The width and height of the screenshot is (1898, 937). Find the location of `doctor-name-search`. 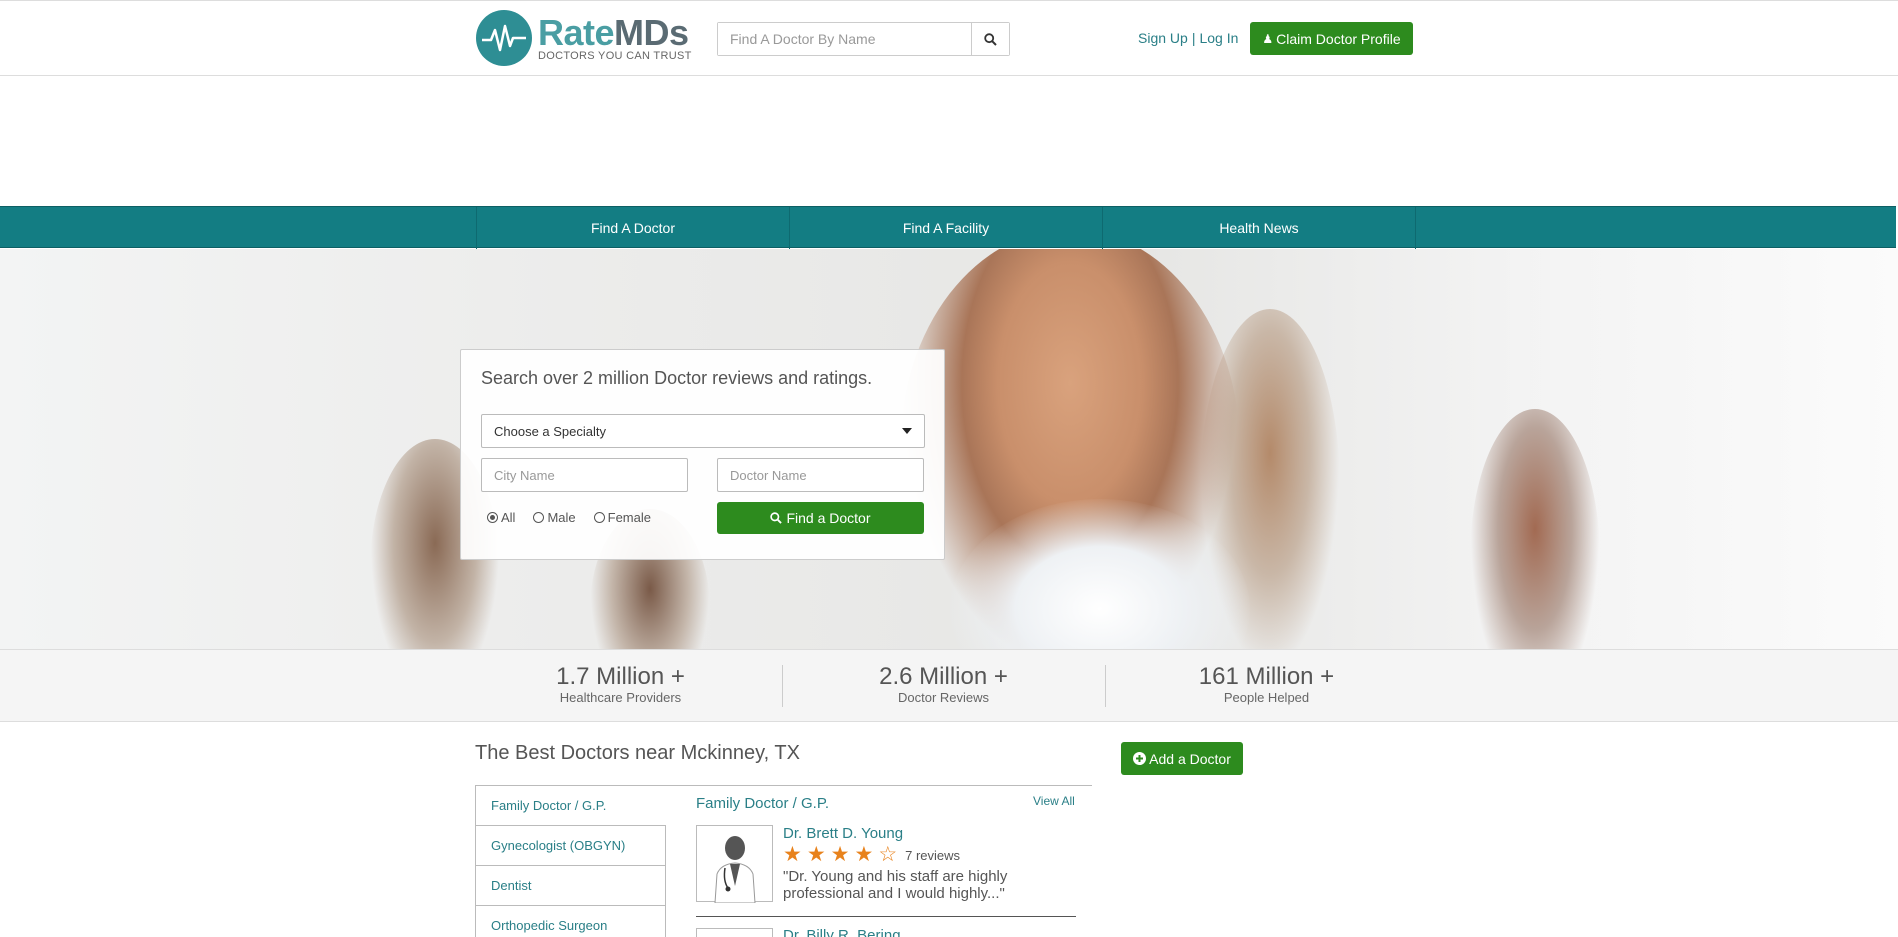

doctor-name-search is located at coordinates (863, 39).